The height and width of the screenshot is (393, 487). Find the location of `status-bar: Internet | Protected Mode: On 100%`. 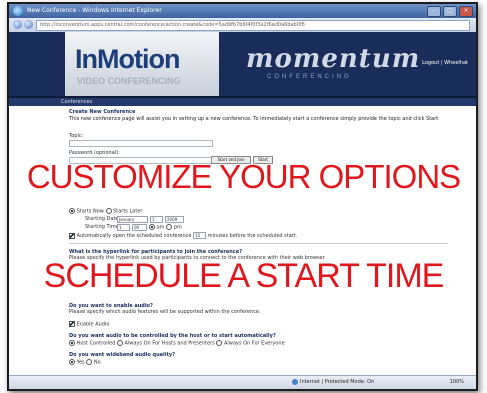

status-bar: Internet | Protected Mode: On 100% is located at coordinates (242, 382).